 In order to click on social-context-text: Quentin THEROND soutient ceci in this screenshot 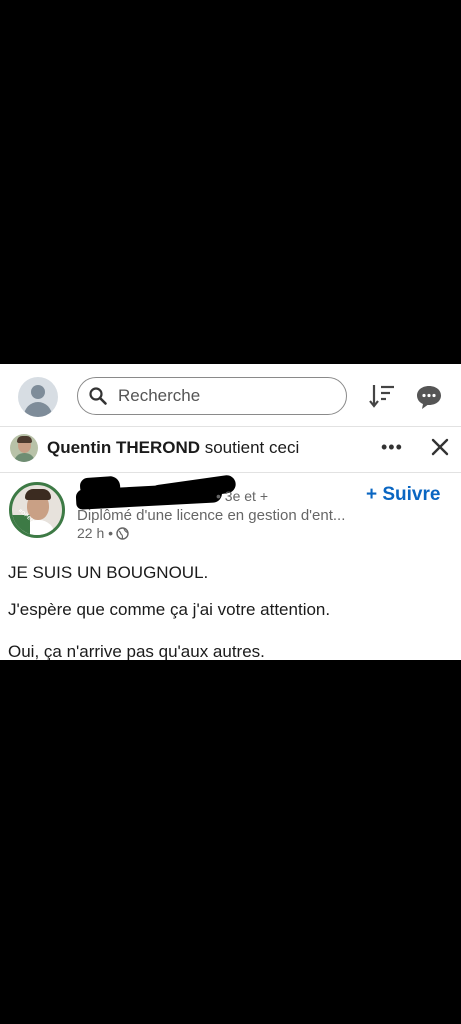, I will do `click(173, 448)`.